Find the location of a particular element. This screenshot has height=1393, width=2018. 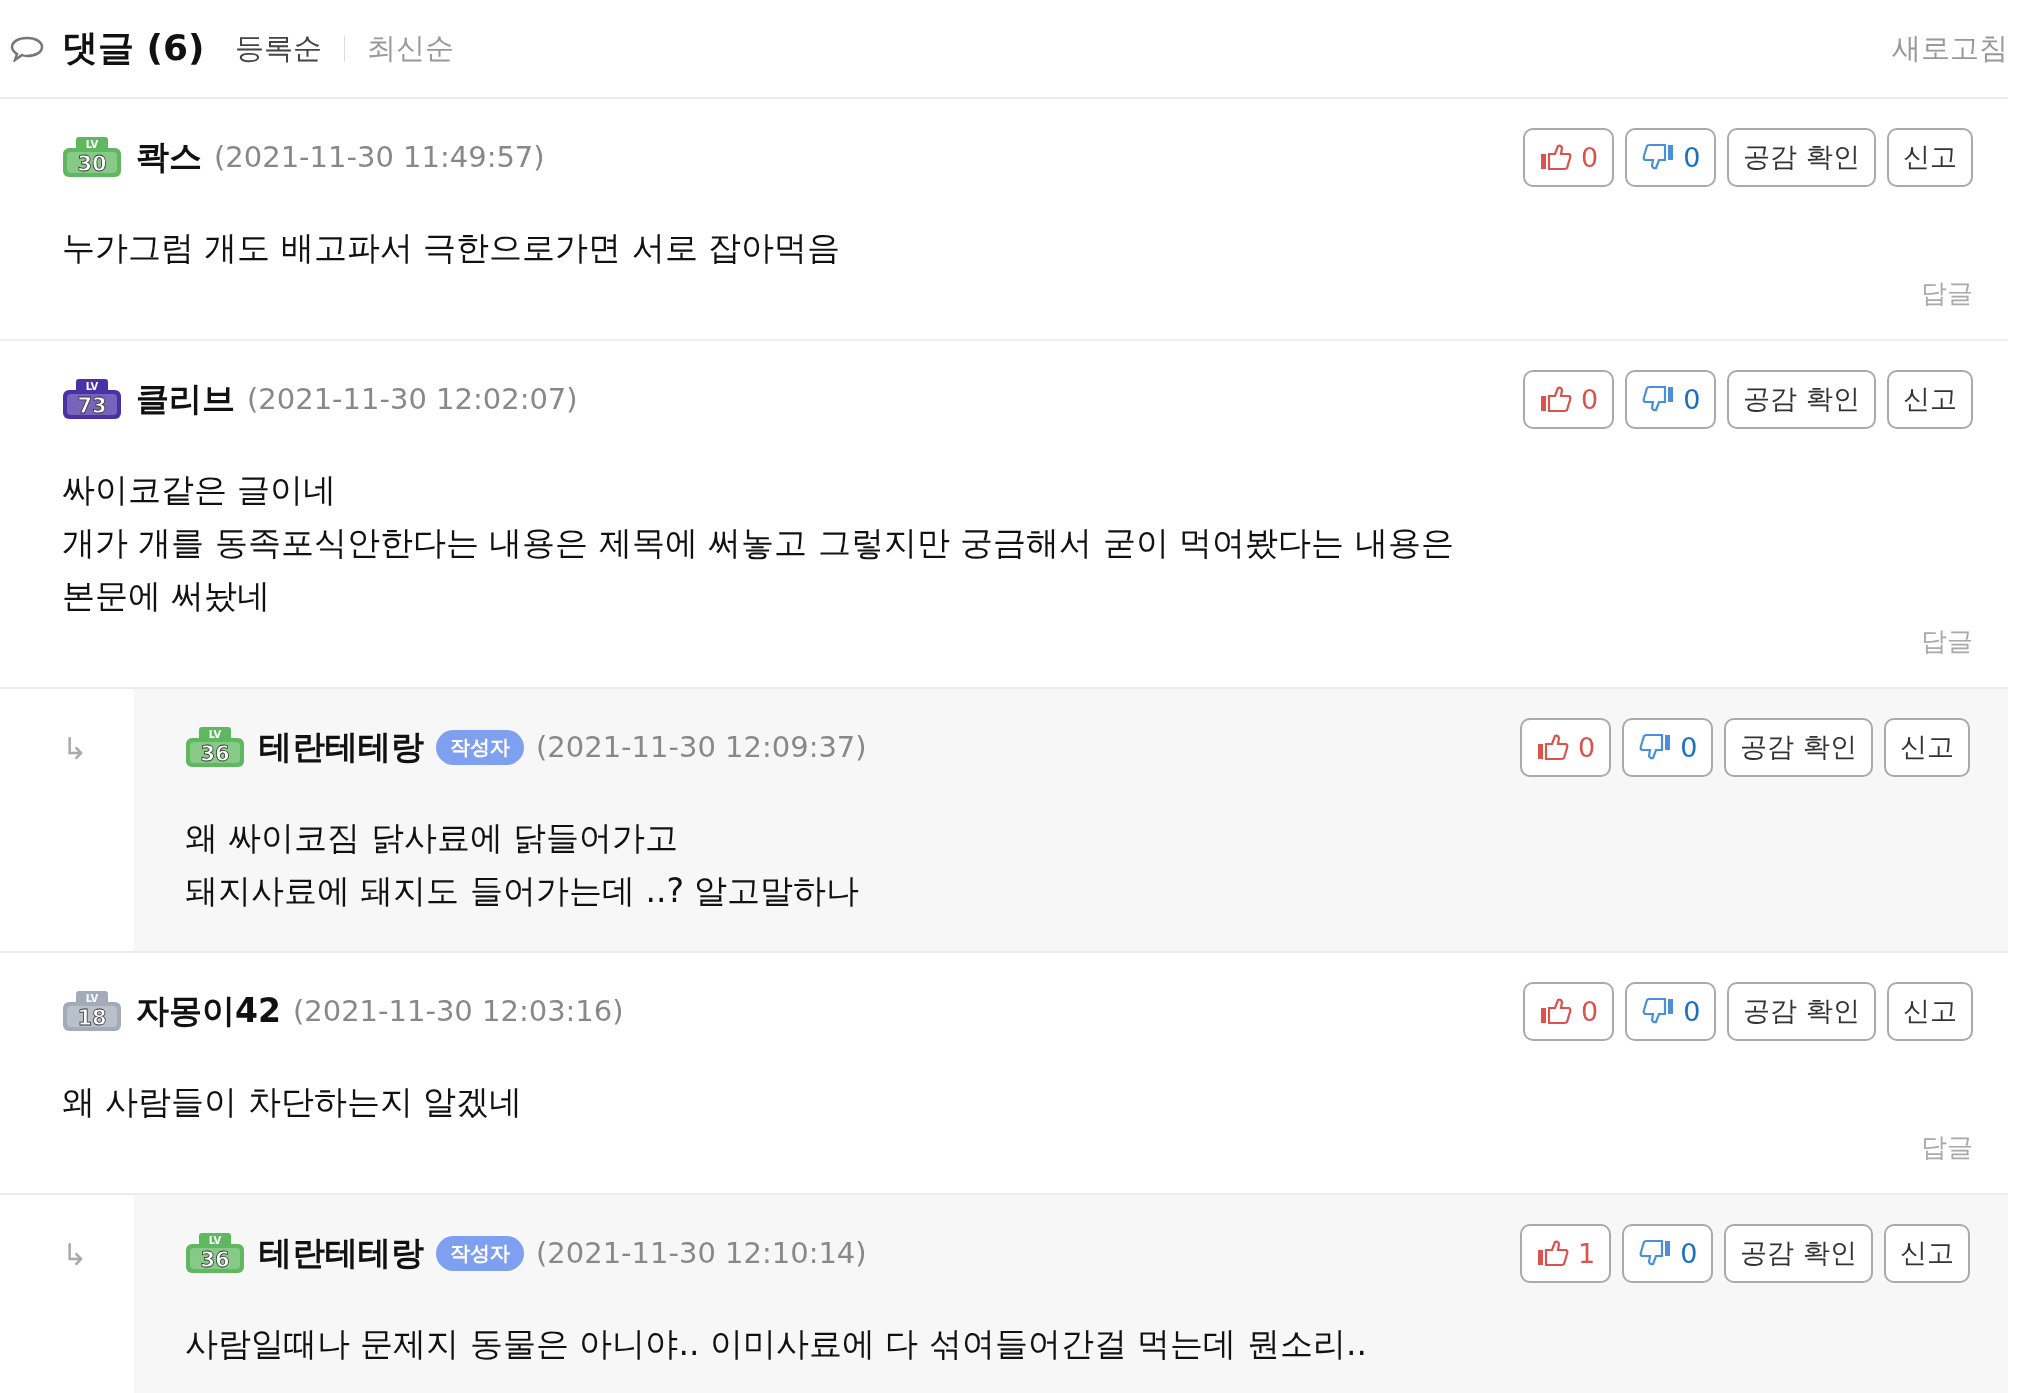

comment-text: 왜 싸이코짐 닭사료에 닭들어가고 is located at coordinates (432, 838).